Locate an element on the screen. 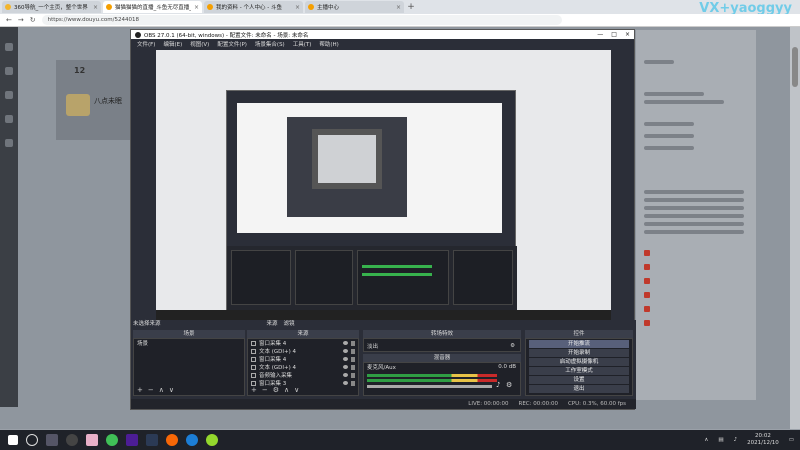 Image resolution: width=800 pixels, height=450 pixels. volume-icon: ♪ is located at coordinates (736, 440).